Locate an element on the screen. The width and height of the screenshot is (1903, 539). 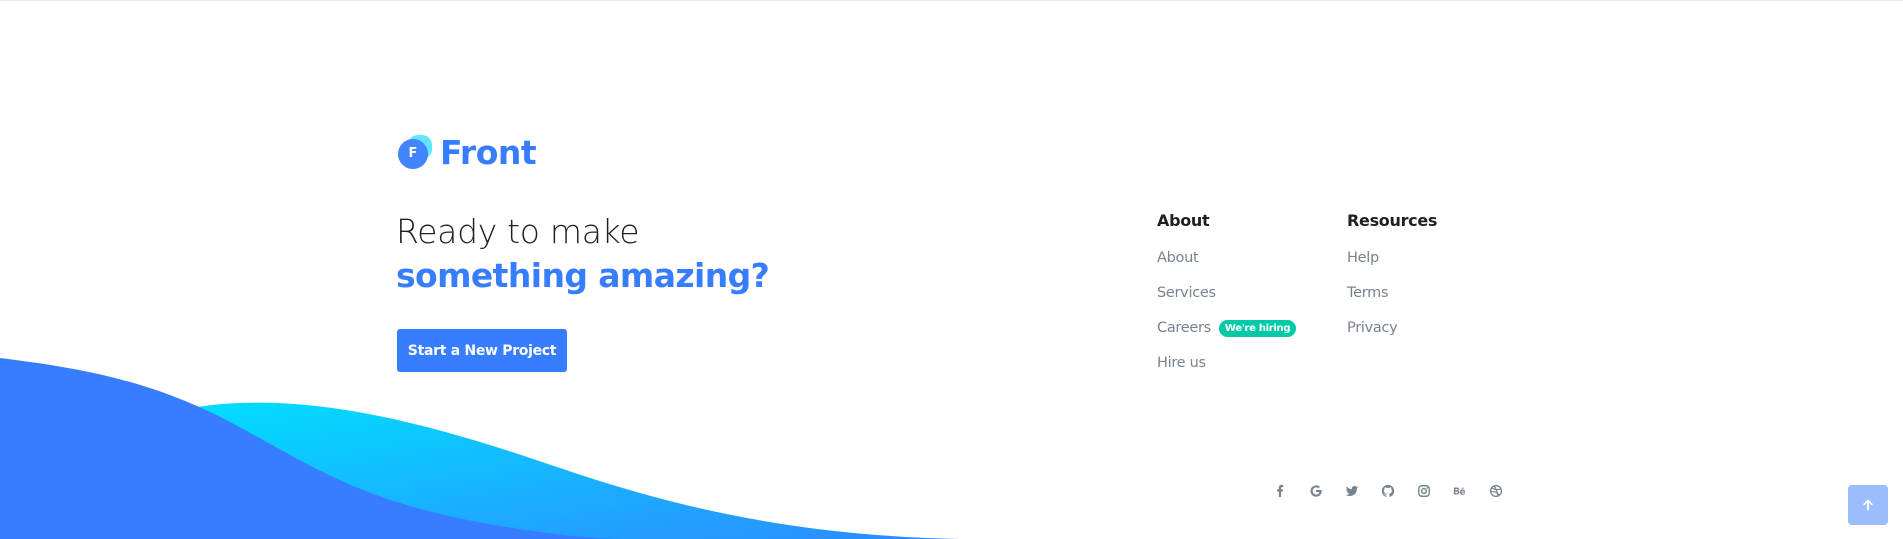
footer-resources-column: Resources Help Terms Privacy is located at coordinates (1392, 281).